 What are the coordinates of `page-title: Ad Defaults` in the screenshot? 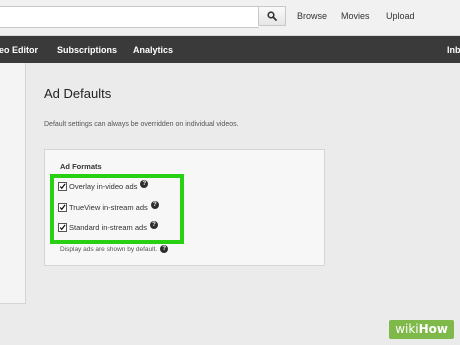 It's located at (78, 93).